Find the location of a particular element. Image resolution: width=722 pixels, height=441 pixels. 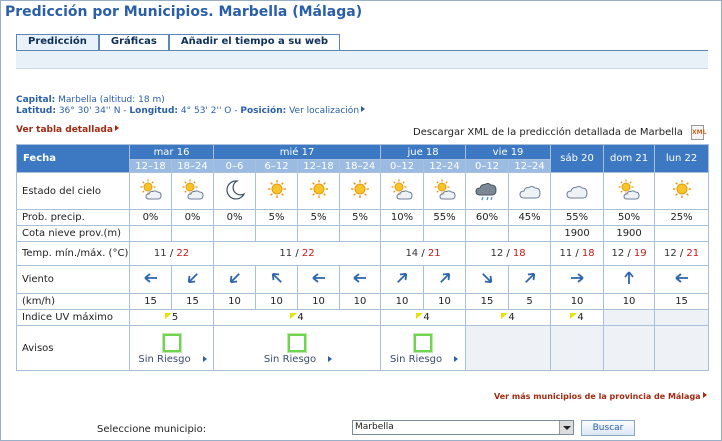

tab-prediccion: Predicción is located at coordinates (57, 42).